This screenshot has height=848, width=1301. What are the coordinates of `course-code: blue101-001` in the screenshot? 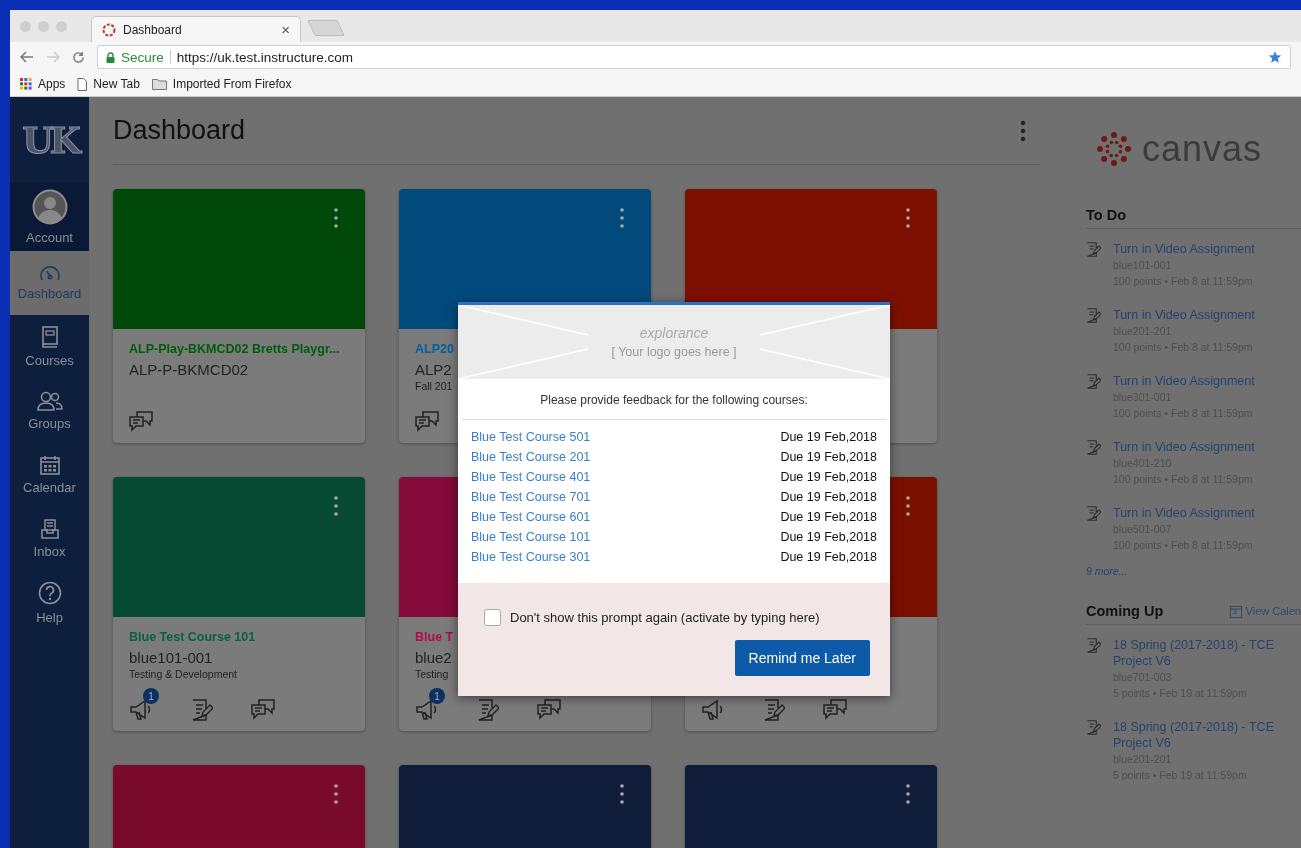 It's located at (171, 657).